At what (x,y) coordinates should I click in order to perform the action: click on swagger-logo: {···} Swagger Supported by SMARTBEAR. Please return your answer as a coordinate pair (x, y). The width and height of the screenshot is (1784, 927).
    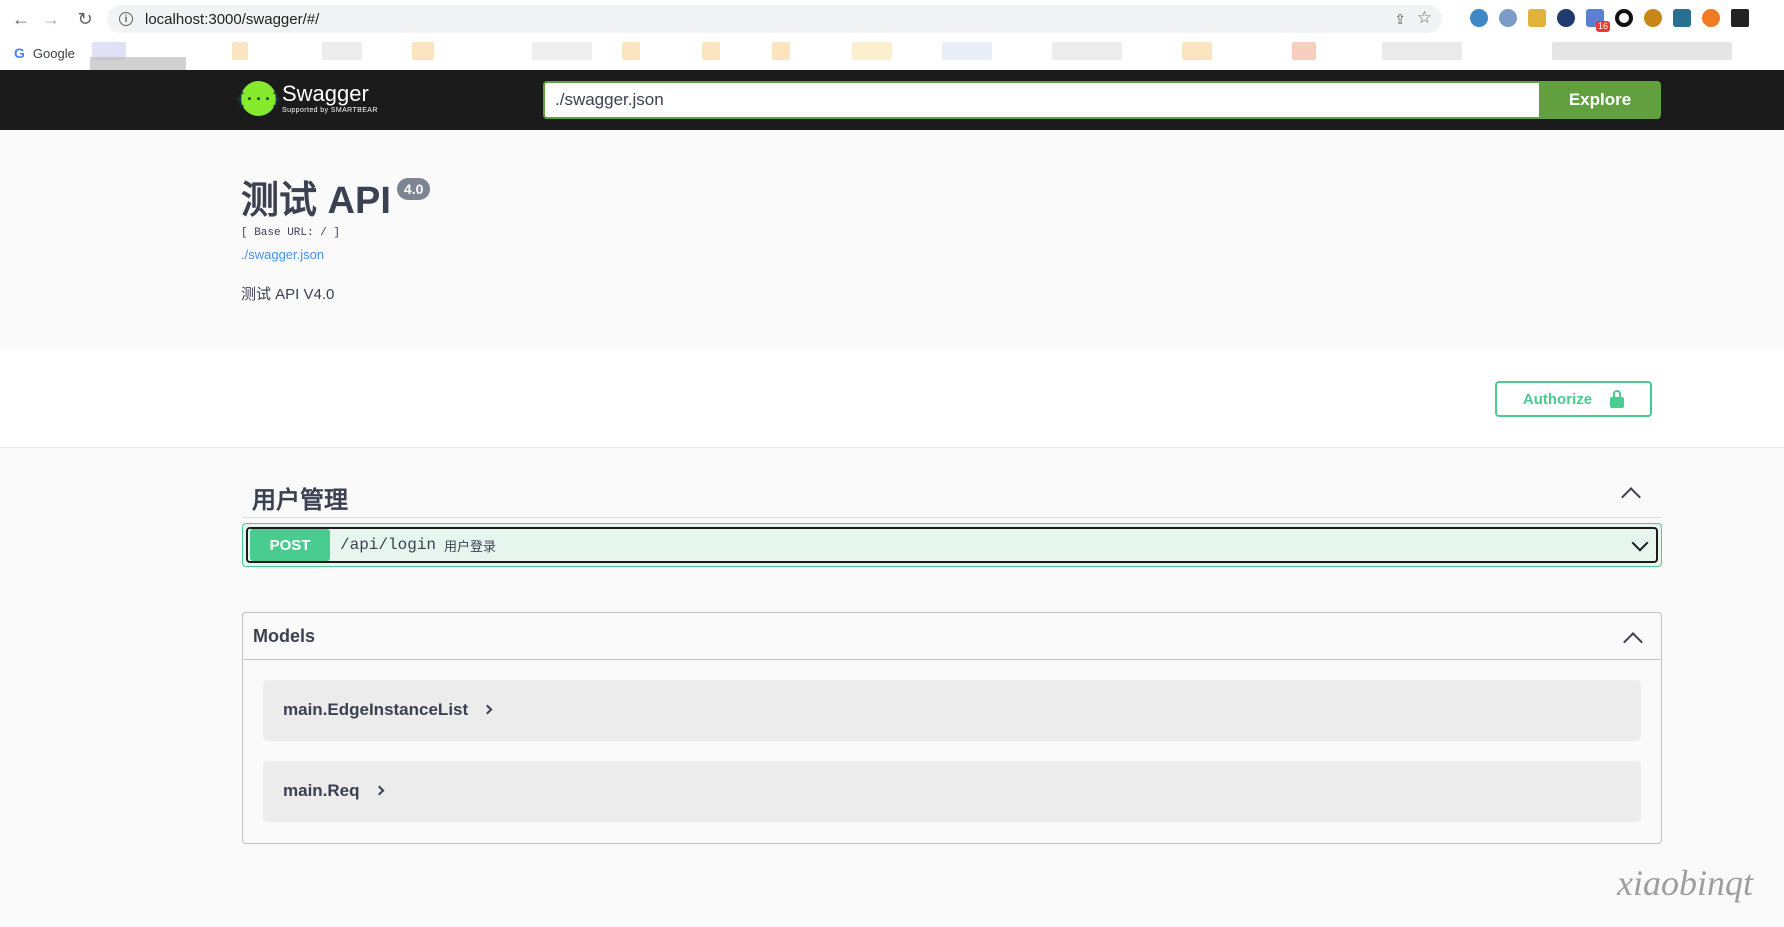
    Looking at the image, I should click on (307, 98).